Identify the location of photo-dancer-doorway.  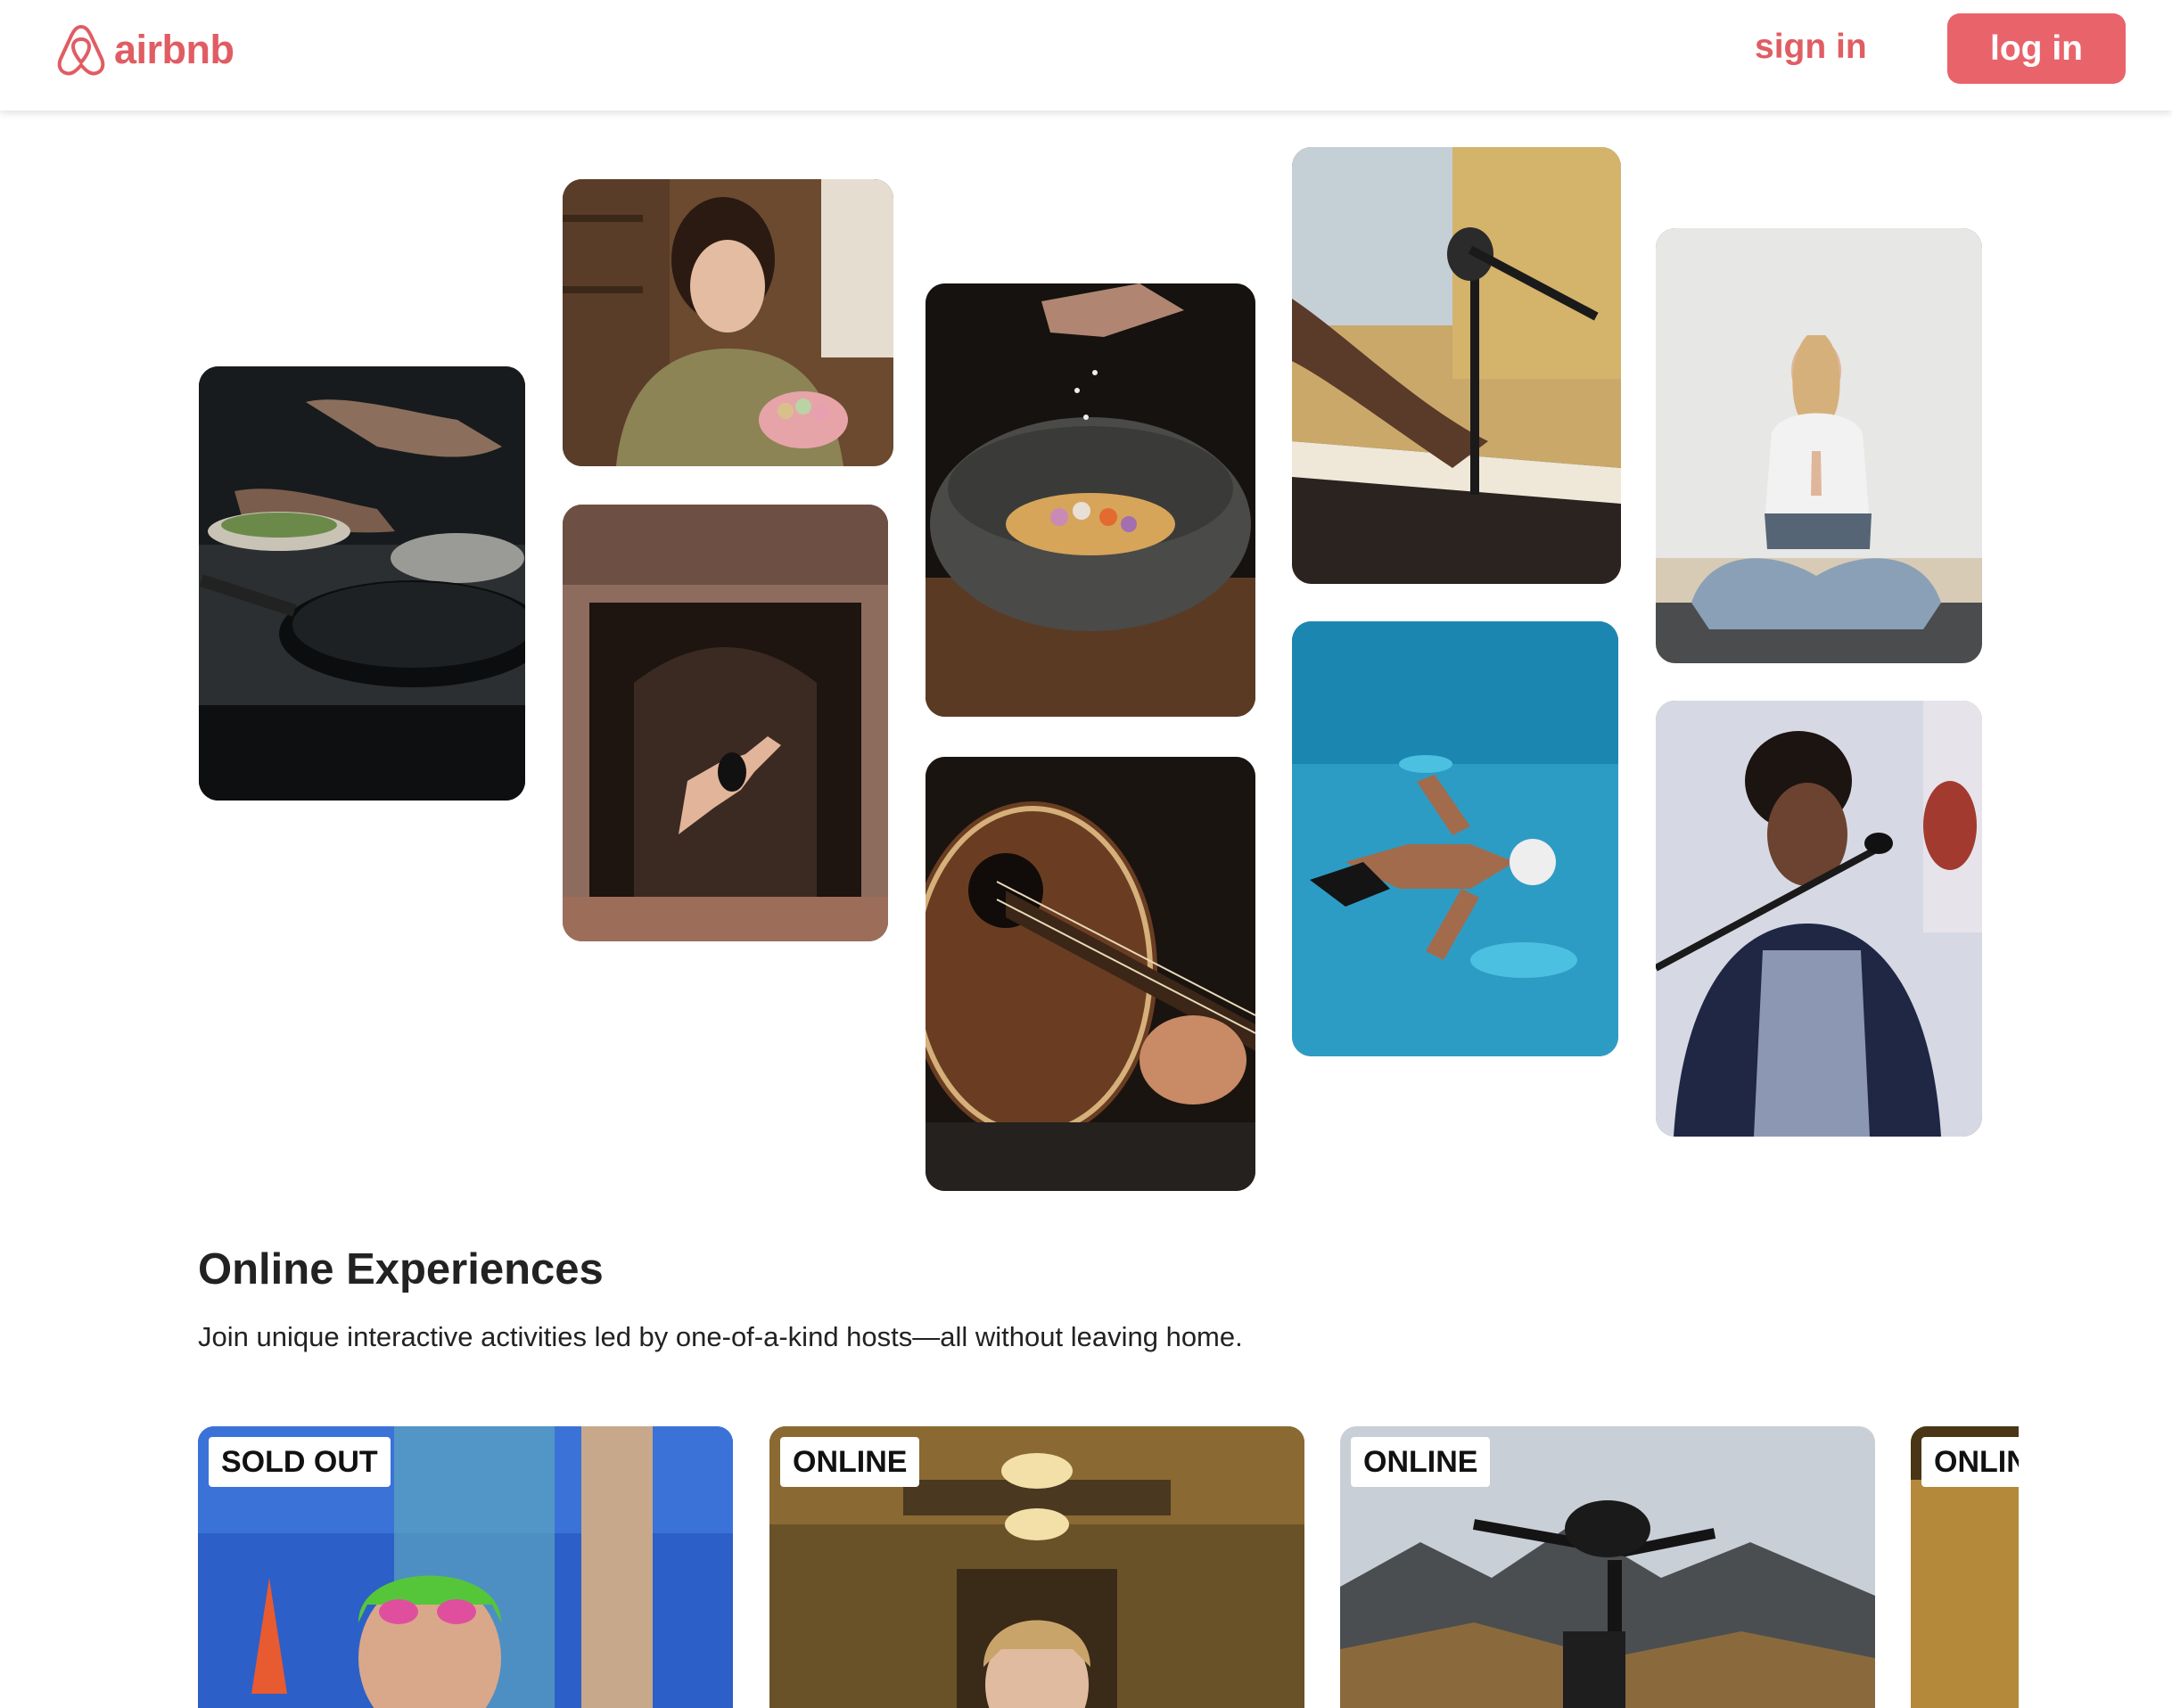
(725, 723).